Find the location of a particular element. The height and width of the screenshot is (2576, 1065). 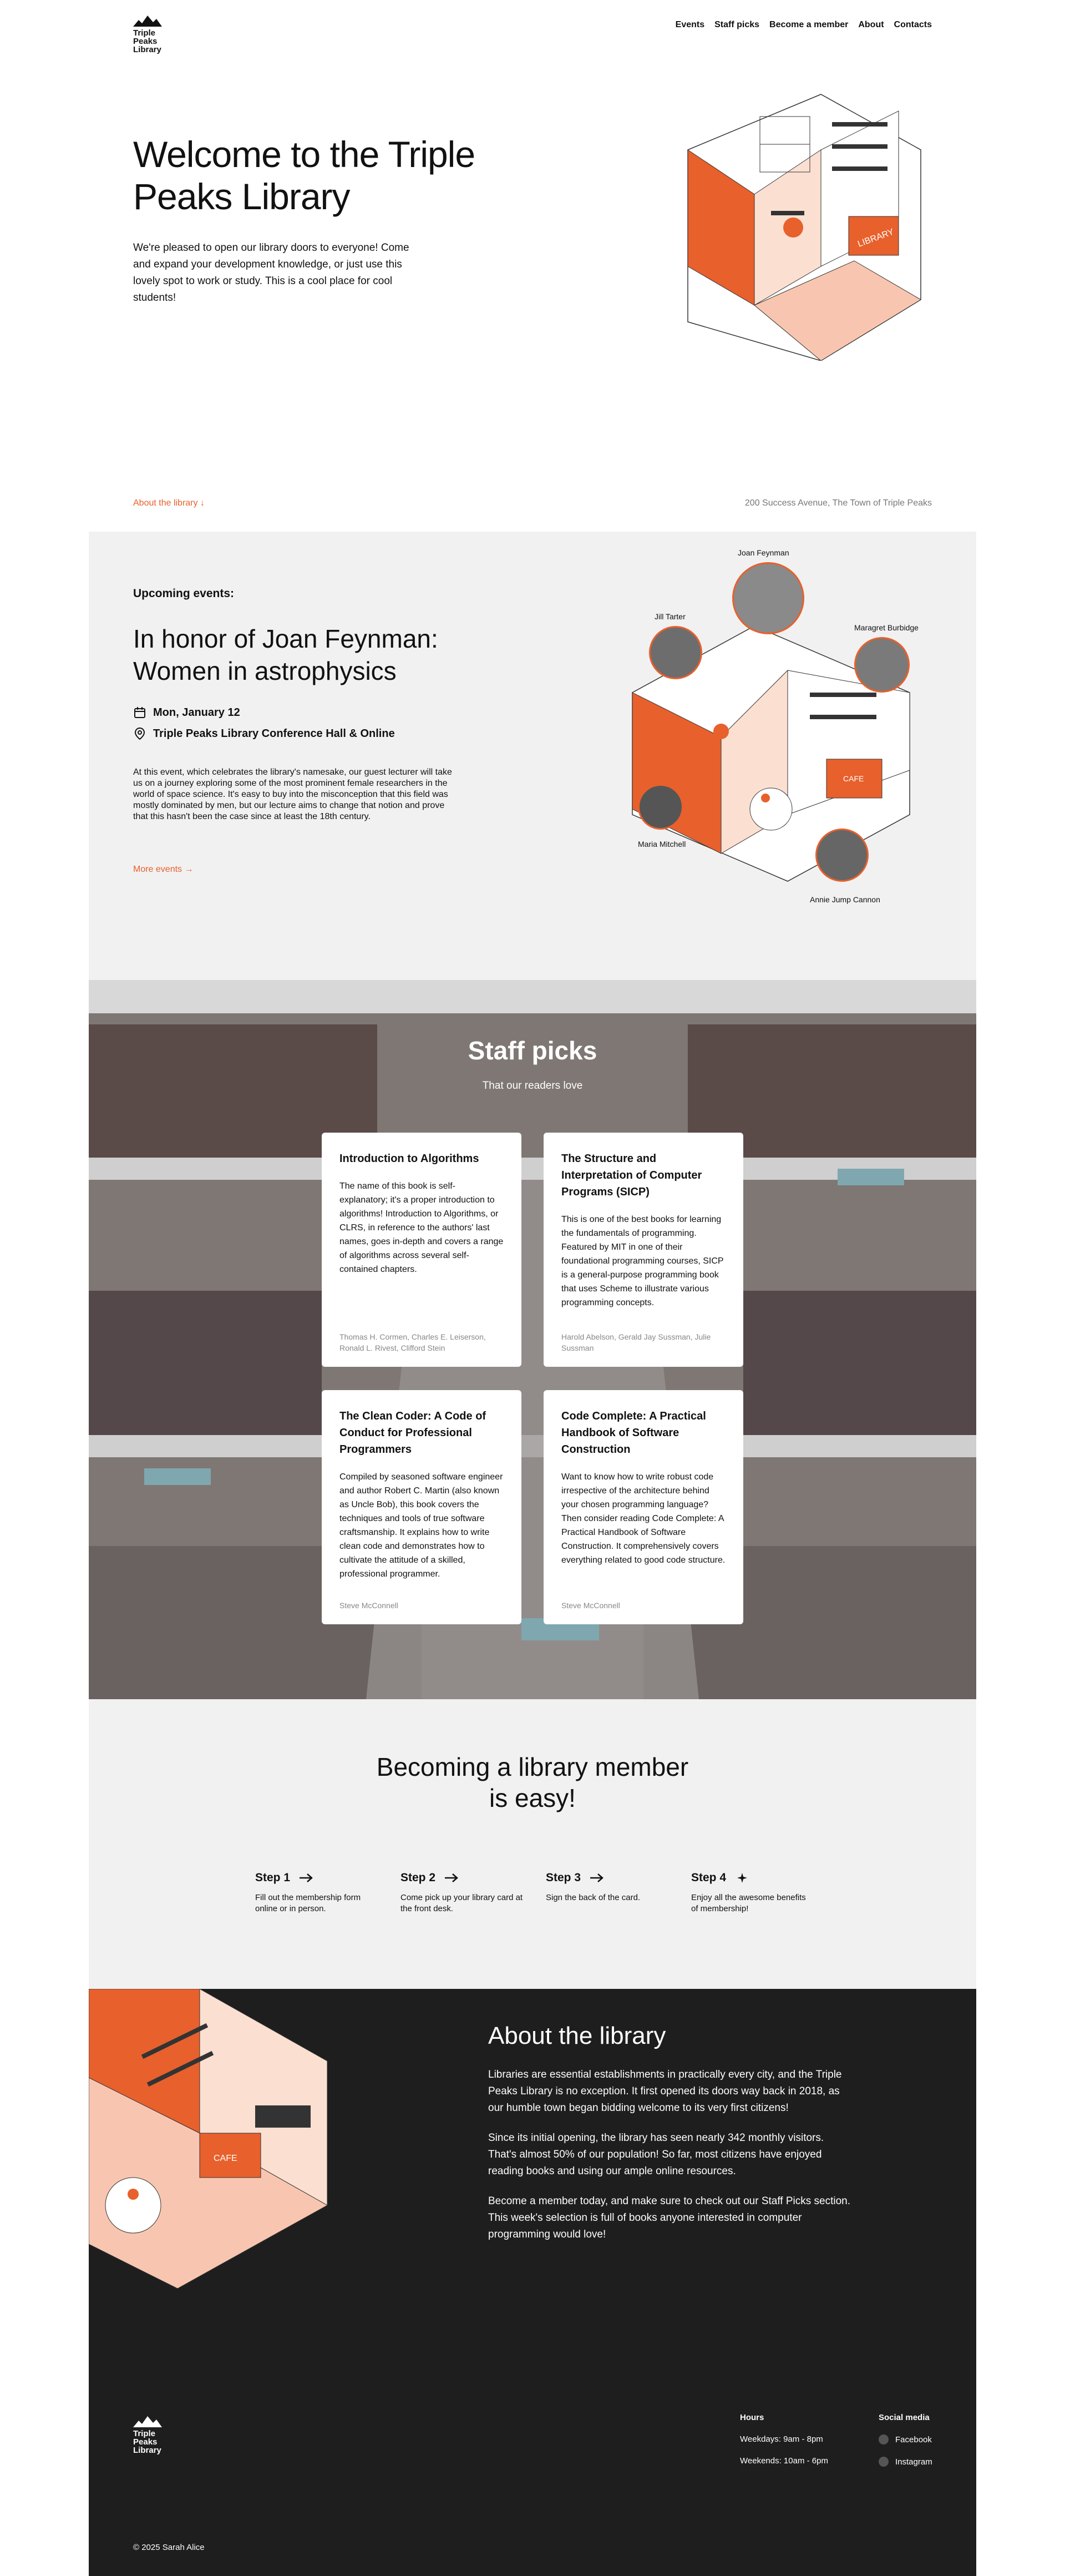

portrait-maria-mitchell is located at coordinates (660, 807).